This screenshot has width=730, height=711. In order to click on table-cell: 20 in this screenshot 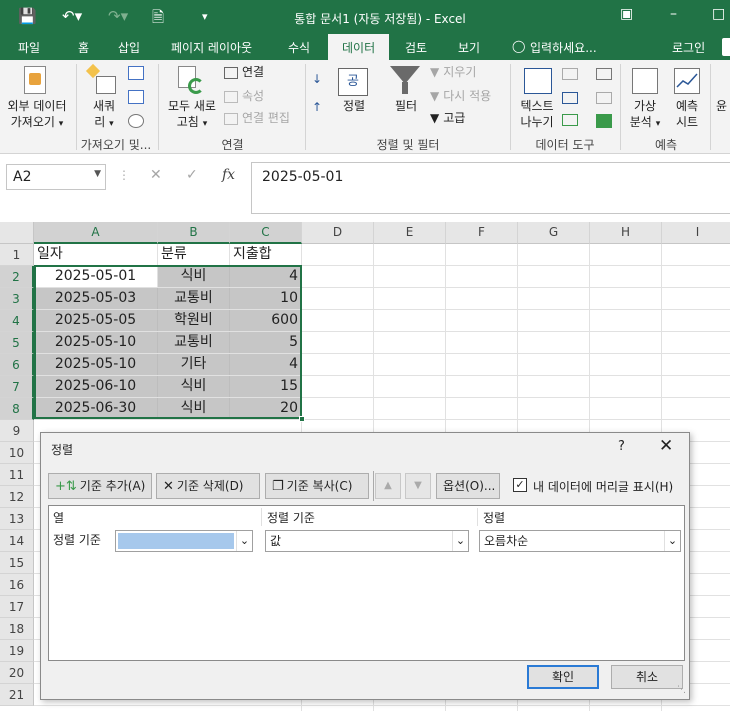, I will do `click(266, 409)`.